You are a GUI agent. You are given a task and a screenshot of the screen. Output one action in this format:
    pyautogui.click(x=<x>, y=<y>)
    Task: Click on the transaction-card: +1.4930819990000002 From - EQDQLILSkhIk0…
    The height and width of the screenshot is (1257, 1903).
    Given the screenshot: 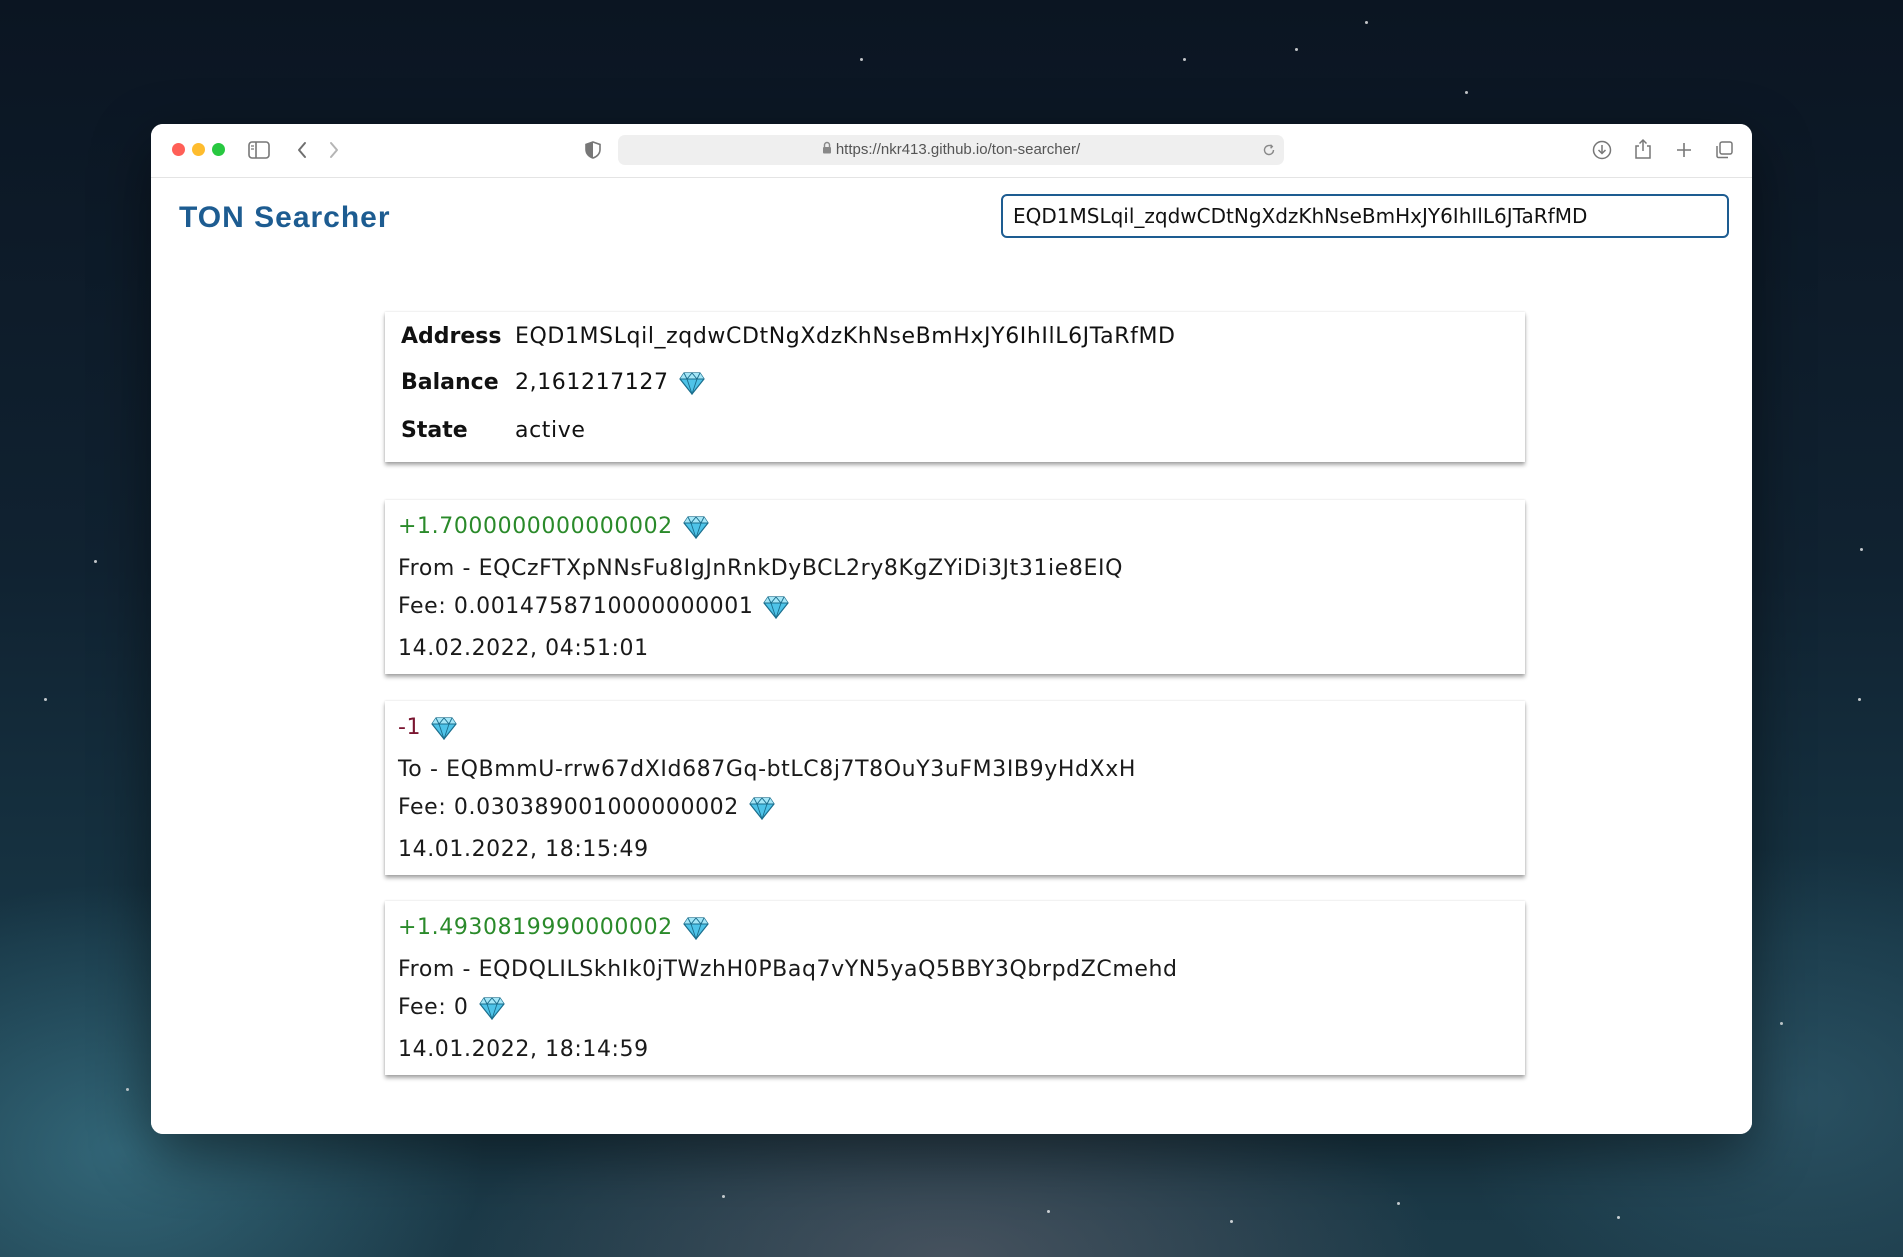 What is the action you would take?
    pyautogui.click(x=955, y=988)
    